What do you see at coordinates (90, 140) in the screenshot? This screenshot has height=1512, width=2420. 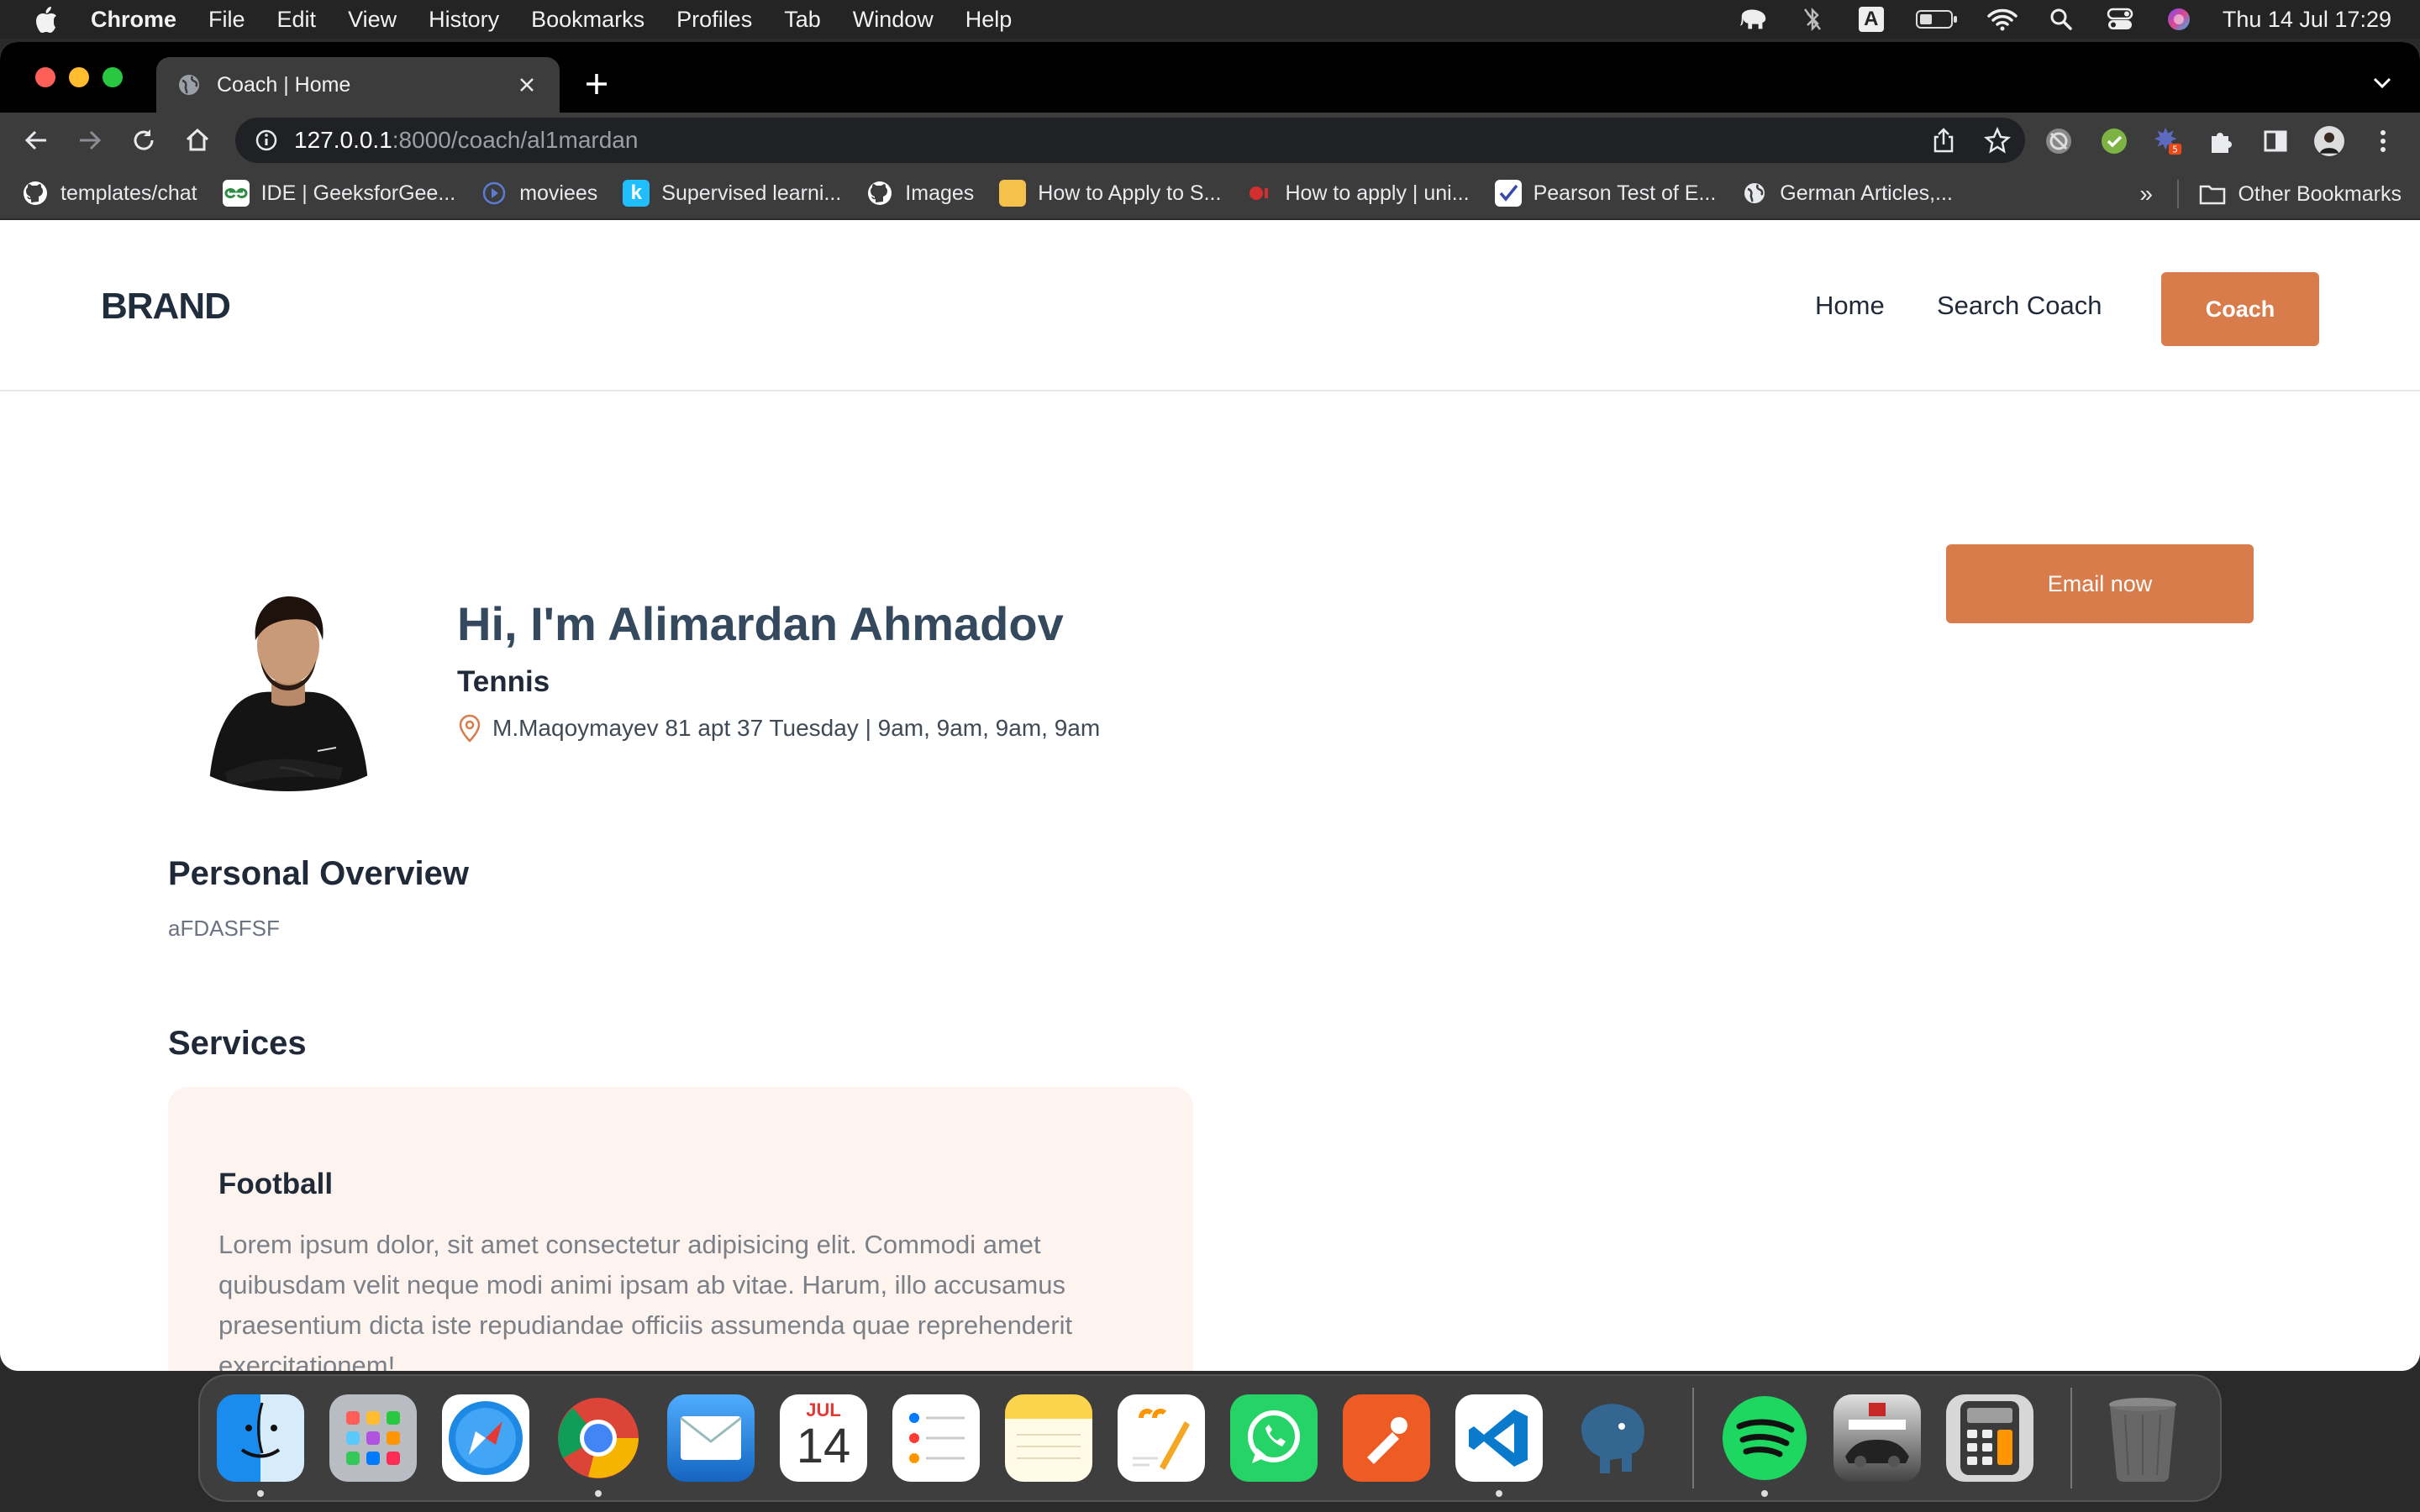 I see `forward-arrow-icon` at bounding box center [90, 140].